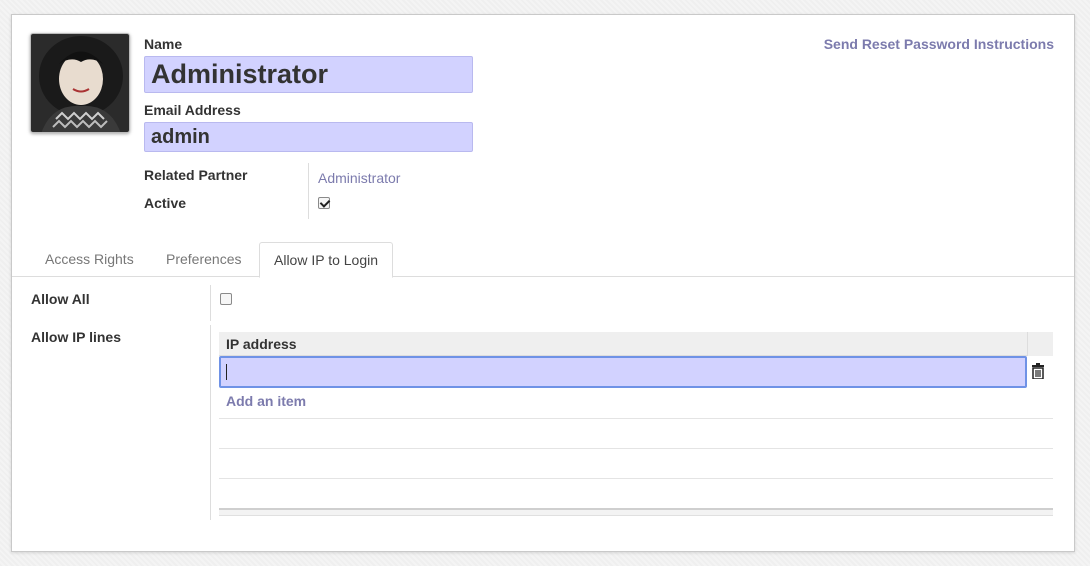  Describe the element at coordinates (165, 203) in the screenshot. I see `active-label: Active` at that location.